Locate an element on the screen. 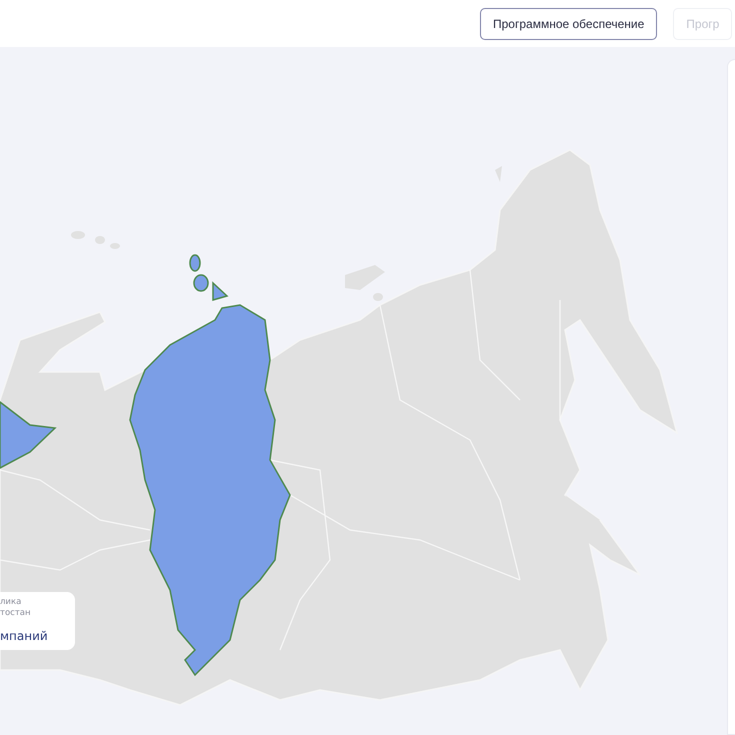  region-name: лика тостан is located at coordinates (16, 608).